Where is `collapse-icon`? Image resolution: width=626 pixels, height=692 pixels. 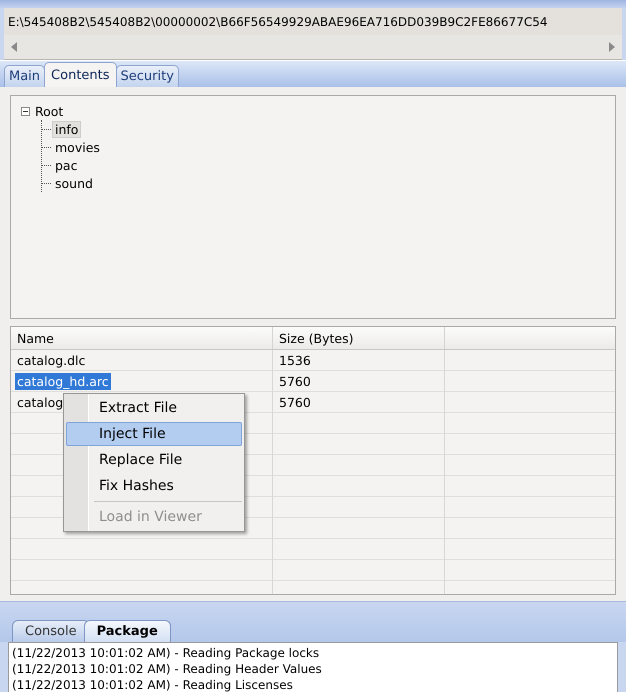 collapse-icon is located at coordinates (25, 111).